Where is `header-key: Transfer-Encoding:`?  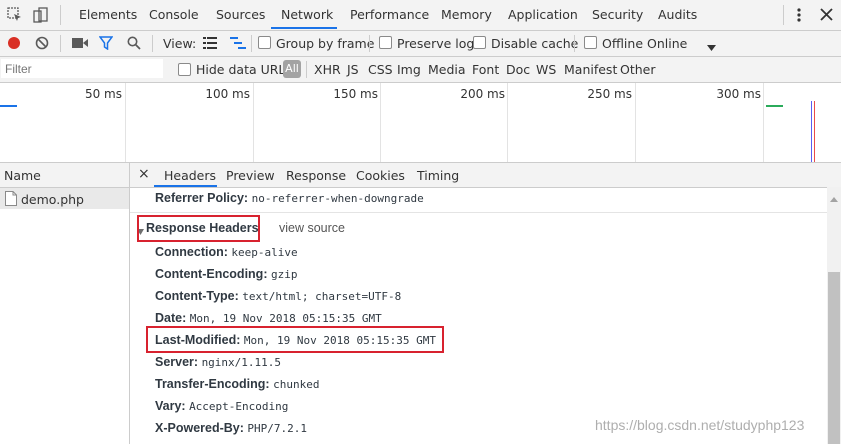 header-key: Transfer-Encoding: is located at coordinates (214, 384).